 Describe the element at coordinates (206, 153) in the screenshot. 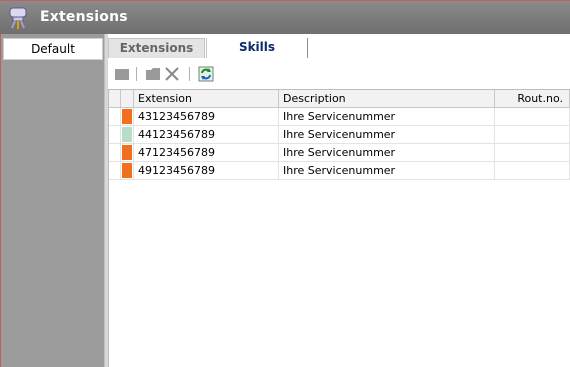

I see `extension-cell: 47123456789` at that location.